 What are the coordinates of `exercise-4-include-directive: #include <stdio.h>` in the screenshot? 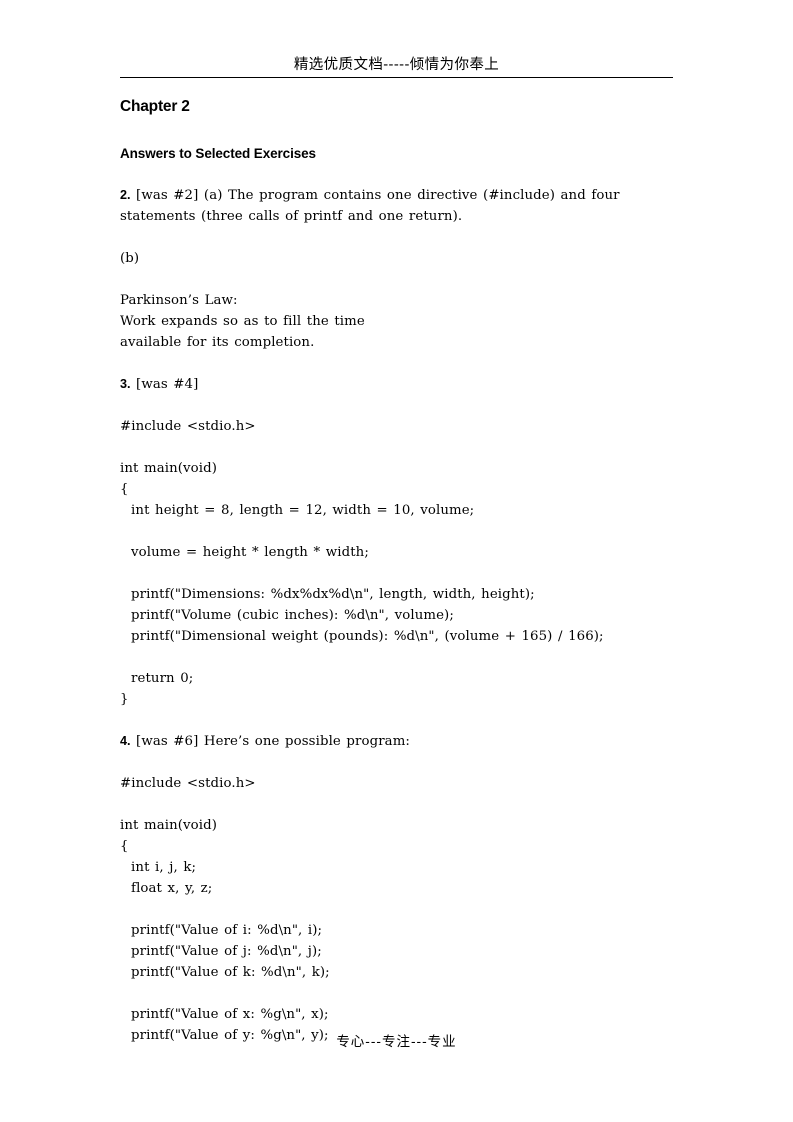 It's located at (188, 783).